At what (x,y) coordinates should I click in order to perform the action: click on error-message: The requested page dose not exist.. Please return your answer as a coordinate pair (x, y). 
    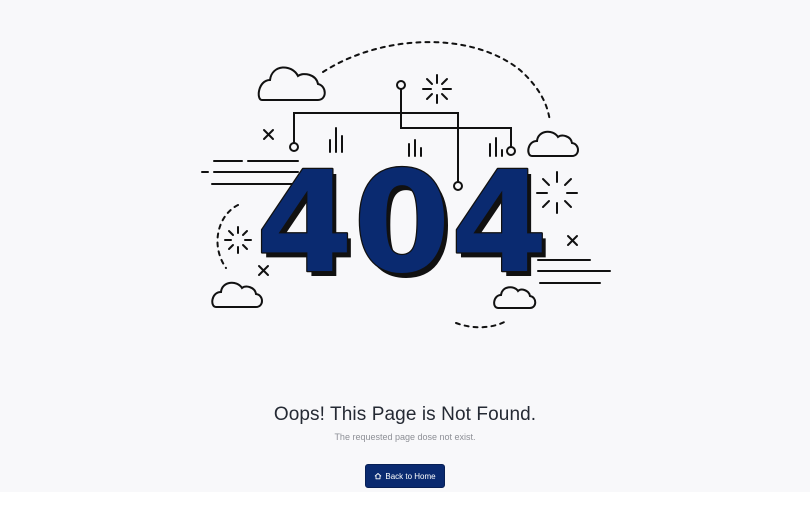
    Looking at the image, I should click on (405, 437).